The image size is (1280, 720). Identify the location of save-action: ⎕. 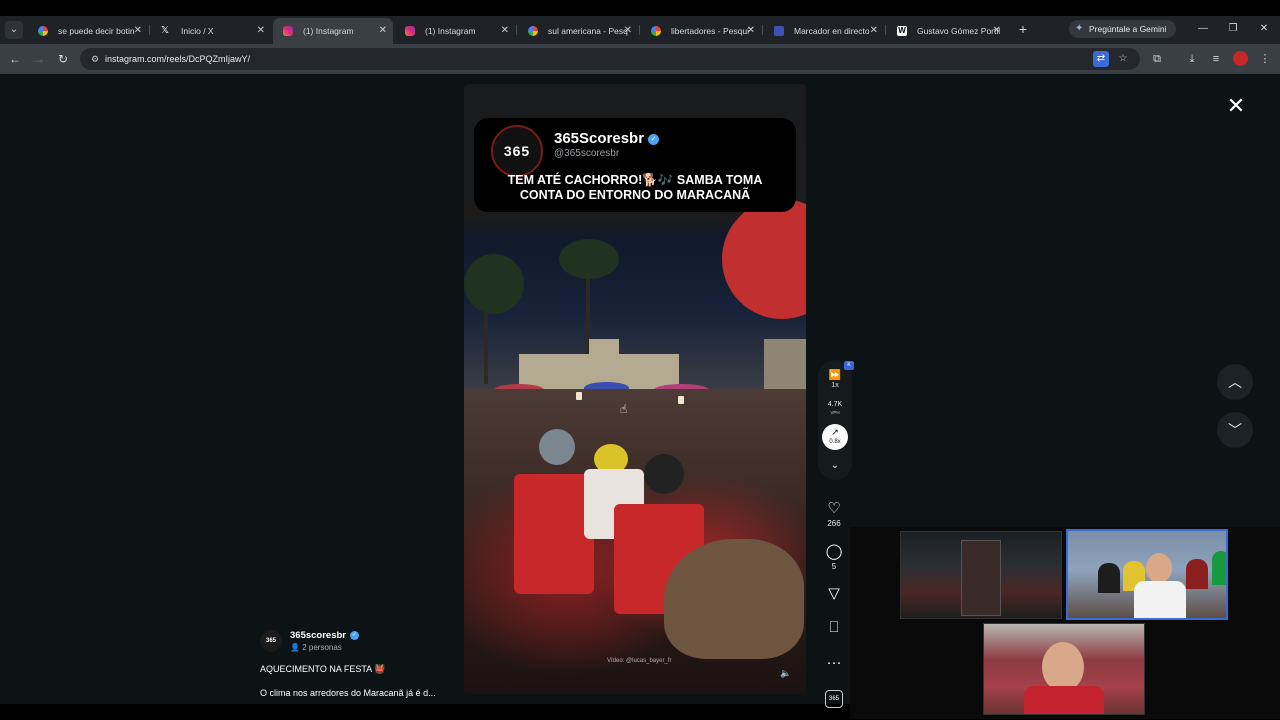
(834, 628).